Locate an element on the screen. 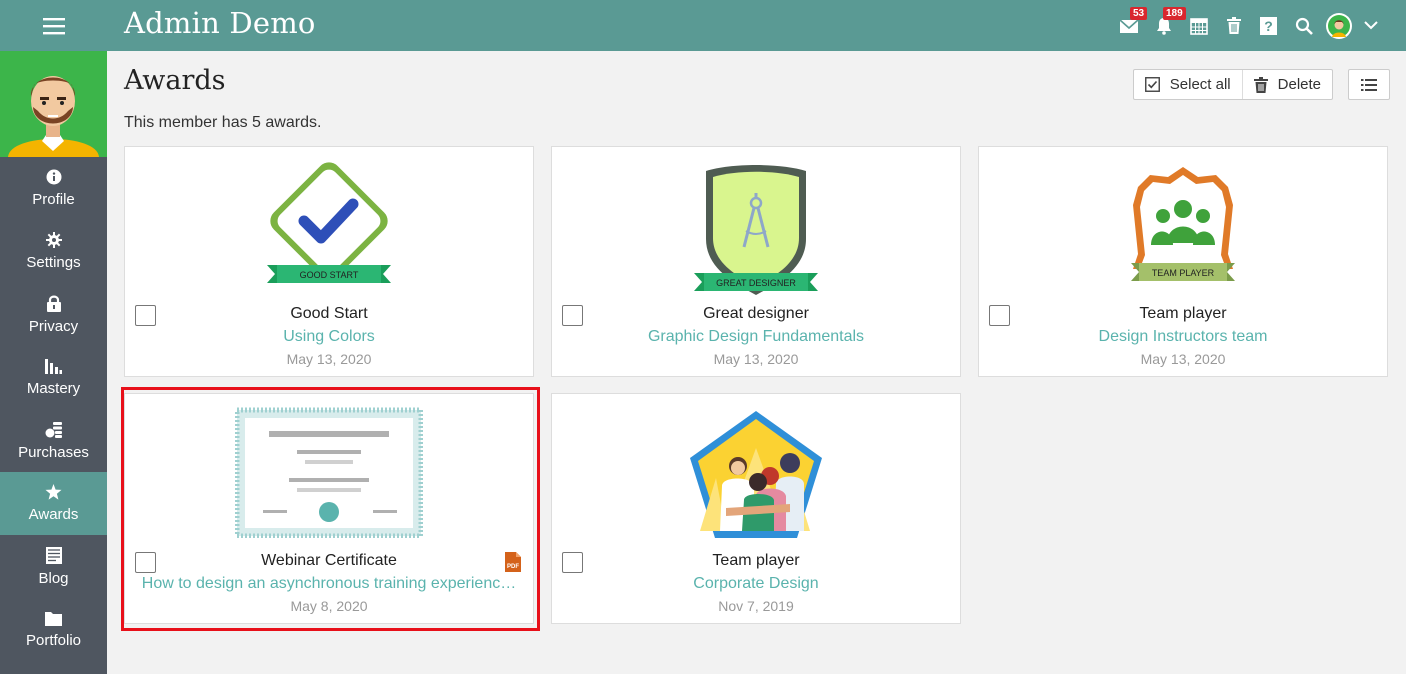 This screenshot has width=1406, height=674. page-title: Awards is located at coordinates (175, 80).